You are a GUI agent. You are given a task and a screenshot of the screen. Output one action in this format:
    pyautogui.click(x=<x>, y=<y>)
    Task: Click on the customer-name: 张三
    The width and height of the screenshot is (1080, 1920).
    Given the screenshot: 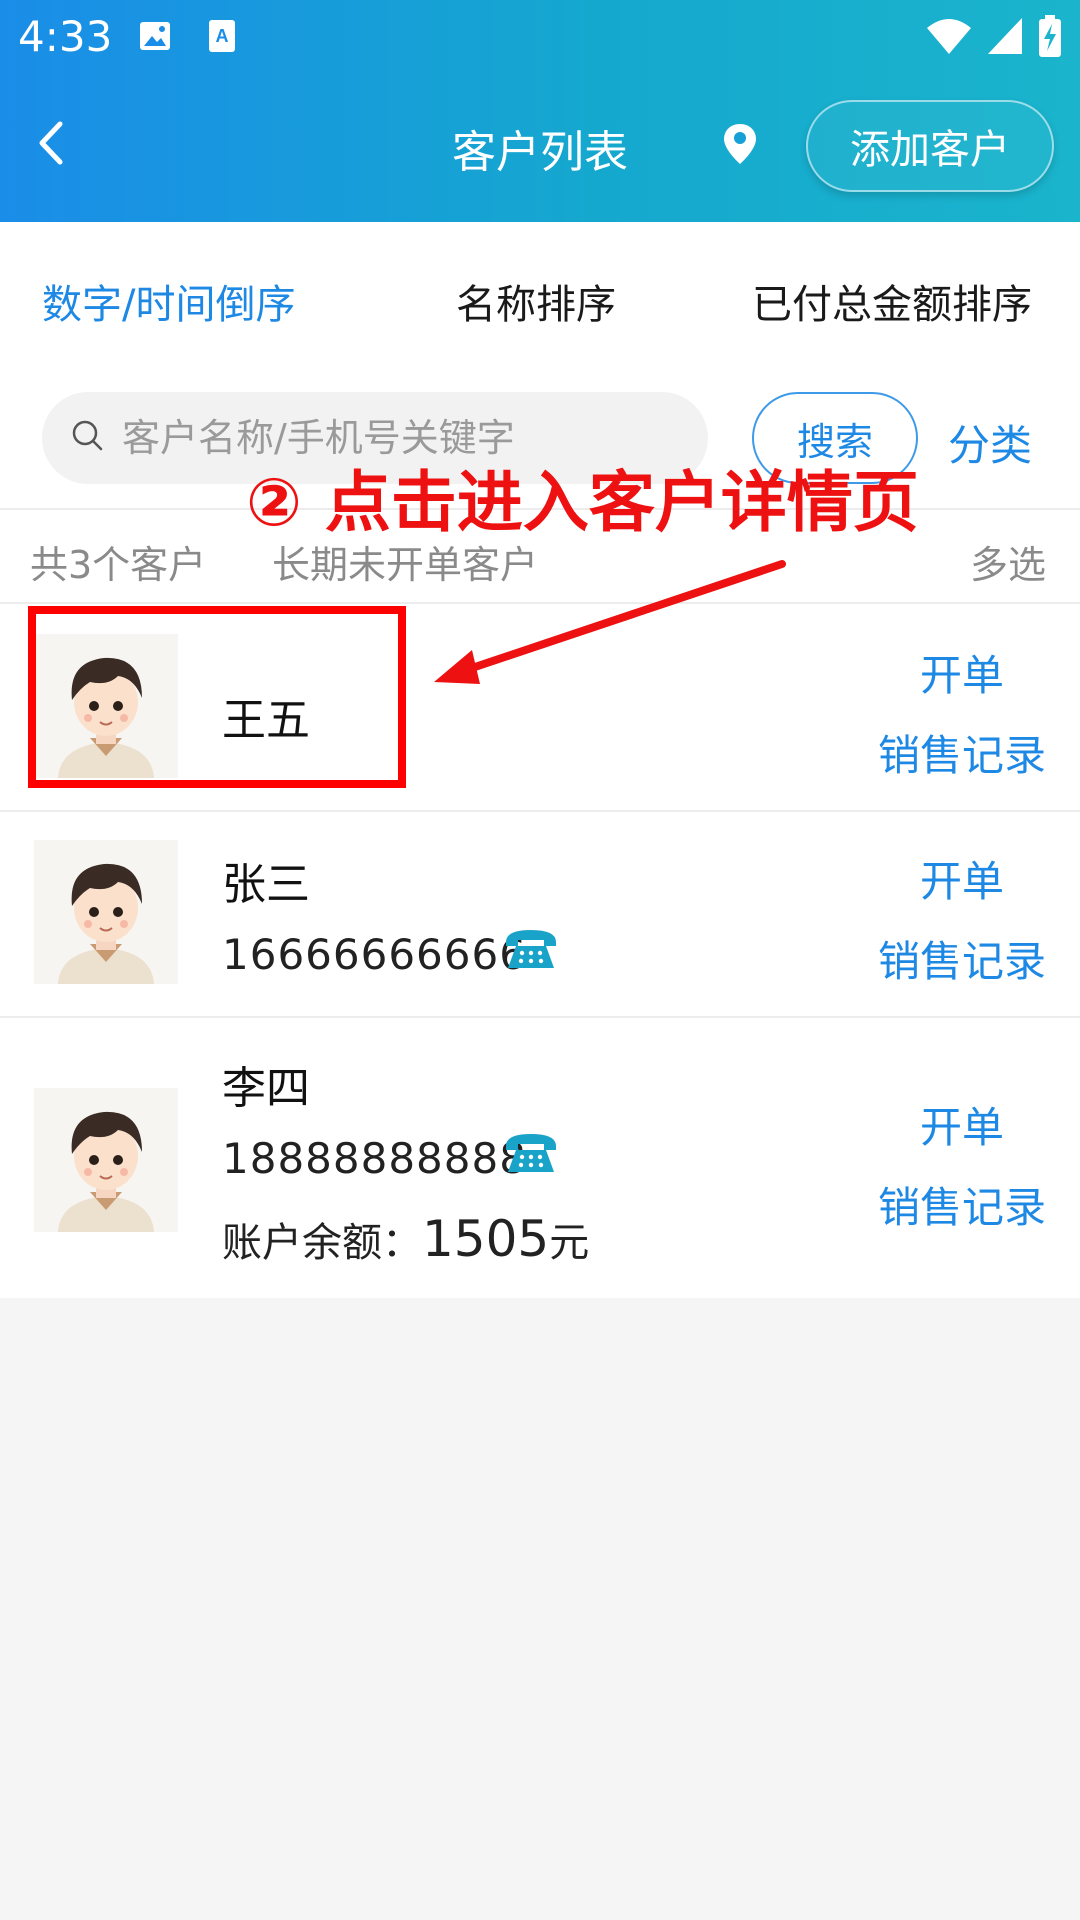 What is the action you would take?
    pyautogui.click(x=266, y=884)
    